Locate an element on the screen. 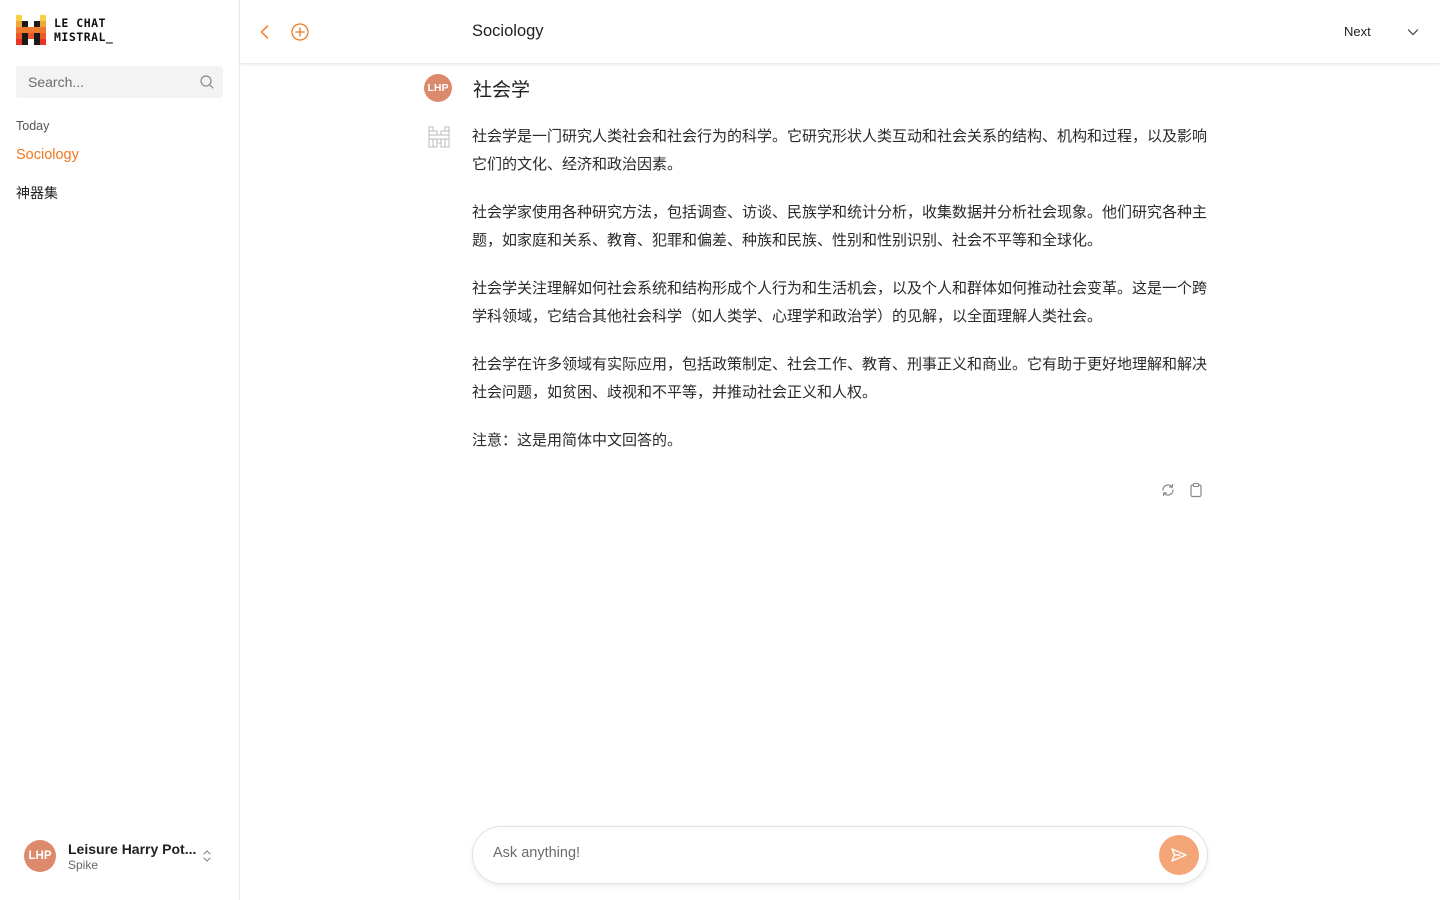 The height and width of the screenshot is (900, 1440). logo: LE CHAT MISTRAL_ is located at coordinates (64, 30).